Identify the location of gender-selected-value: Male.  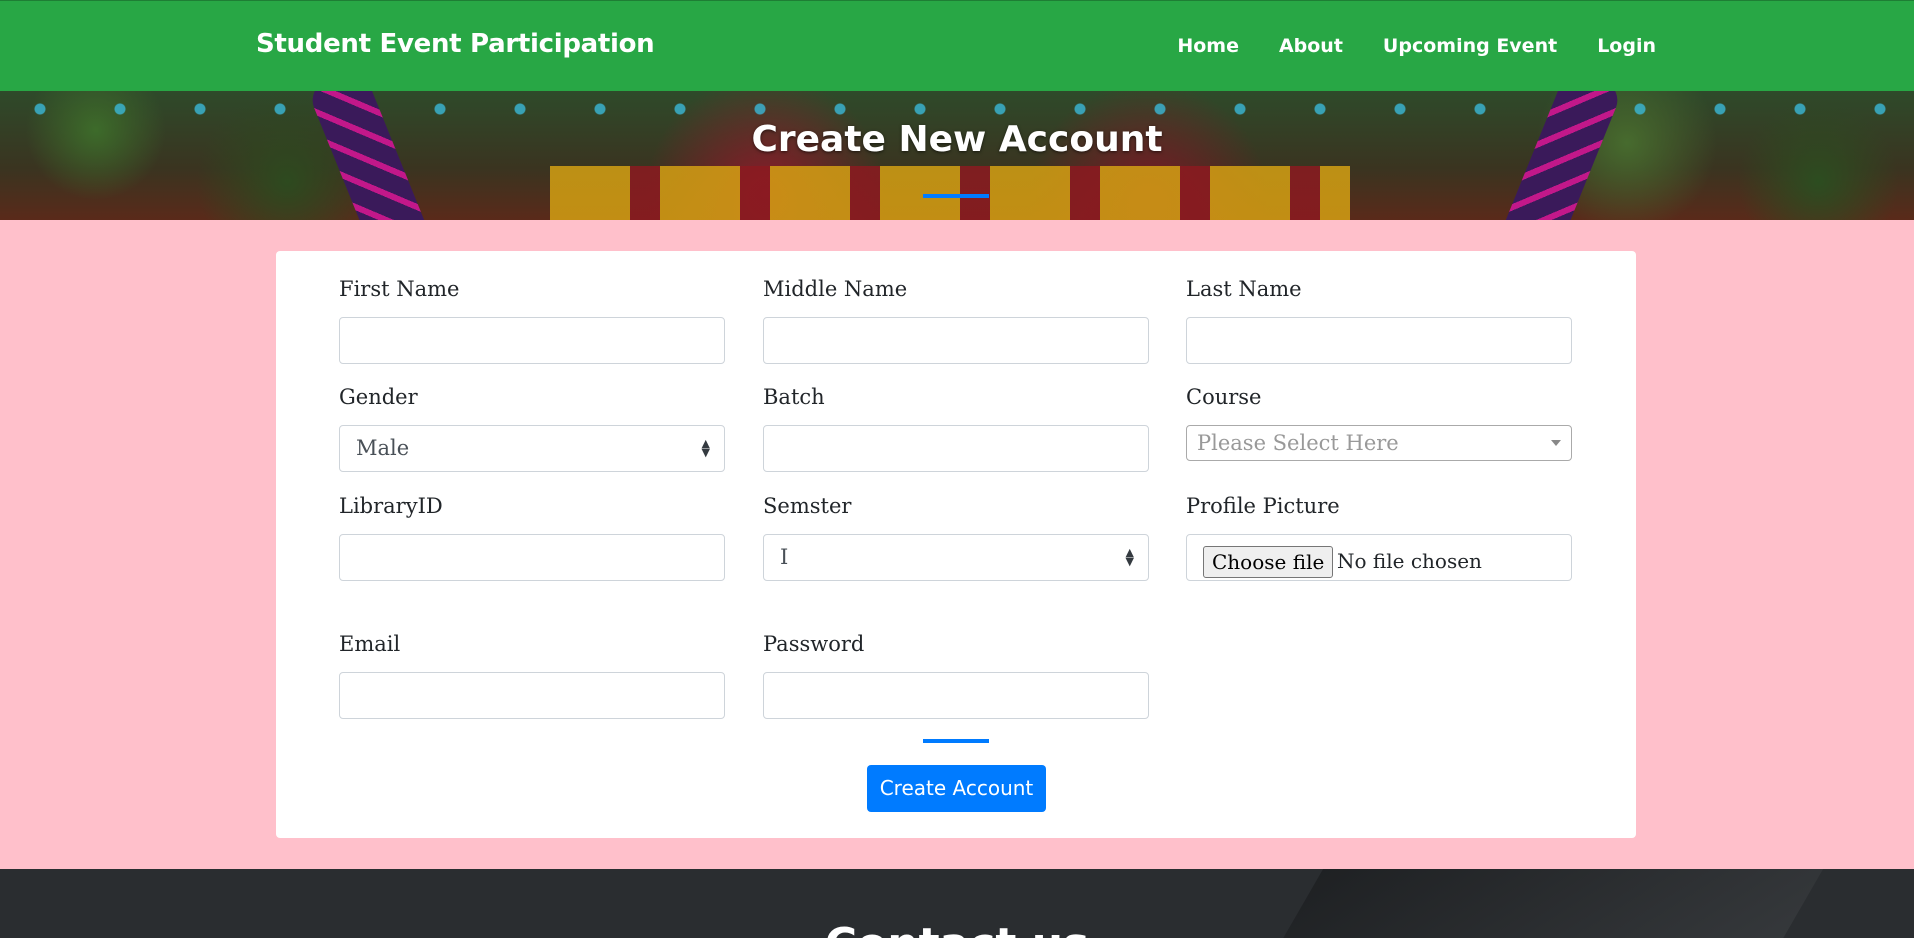
(383, 448).